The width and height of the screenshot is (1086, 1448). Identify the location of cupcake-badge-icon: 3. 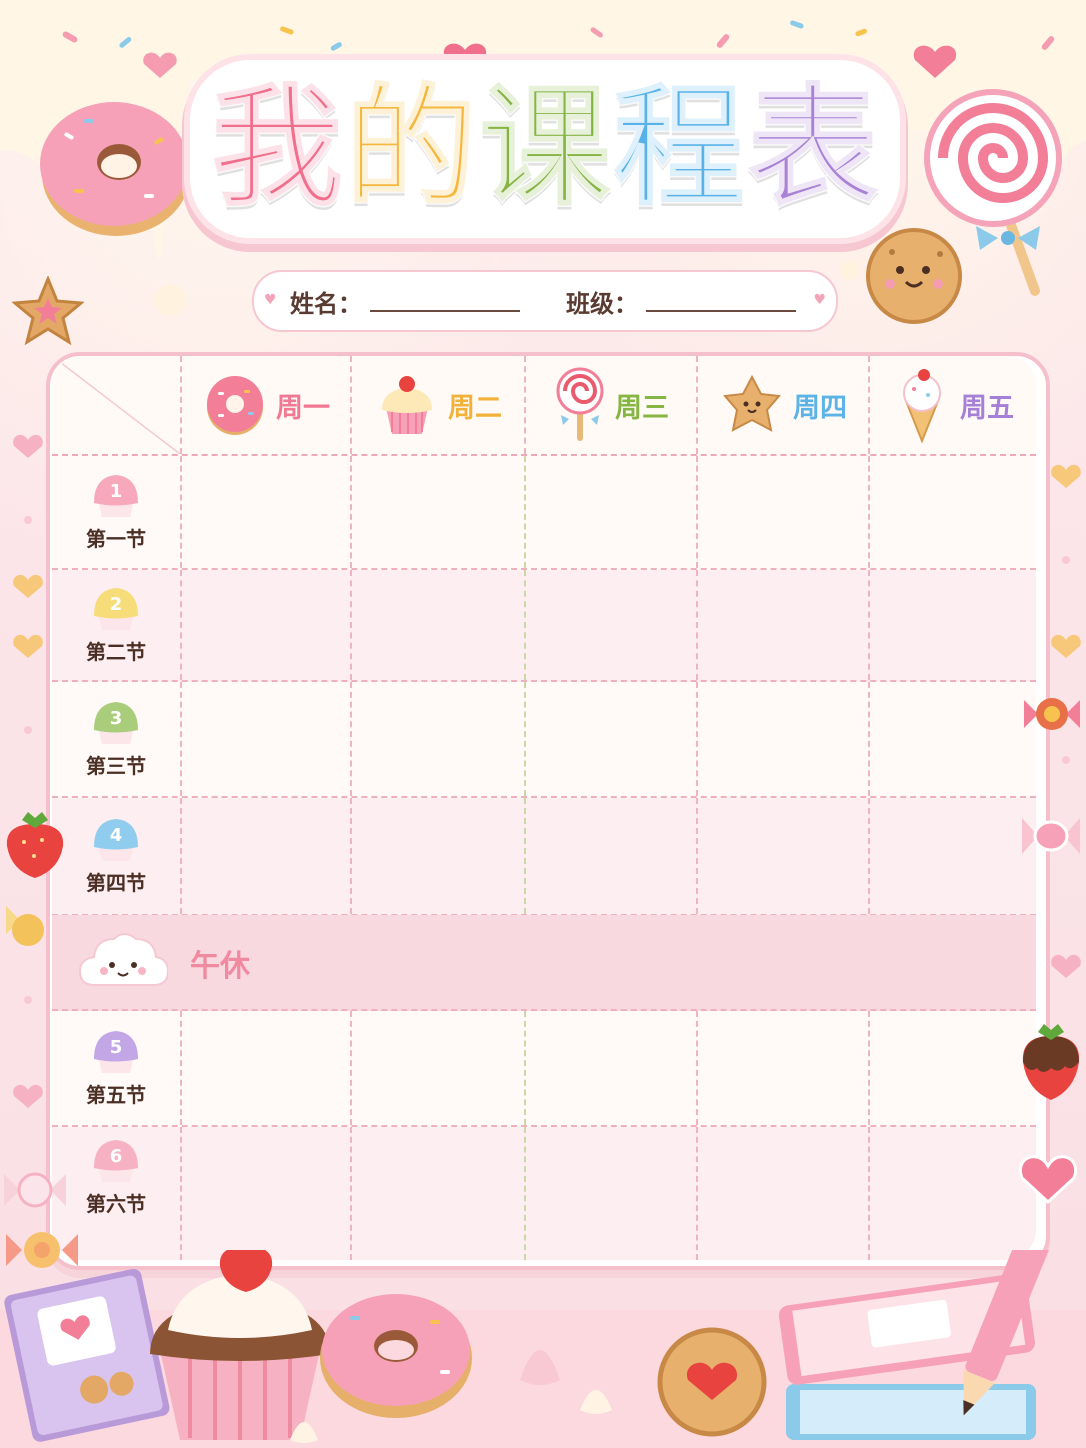
(116, 722).